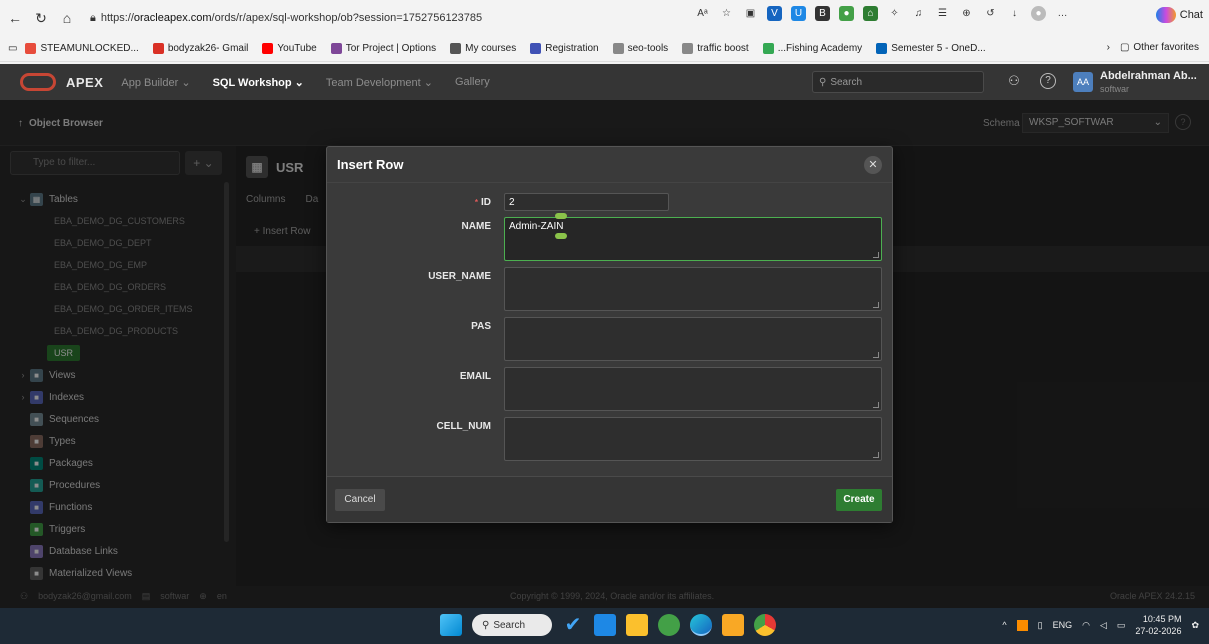  Describe the element at coordinates (693, 439) in the screenshot. I see `field-input-cell-num` at that location.